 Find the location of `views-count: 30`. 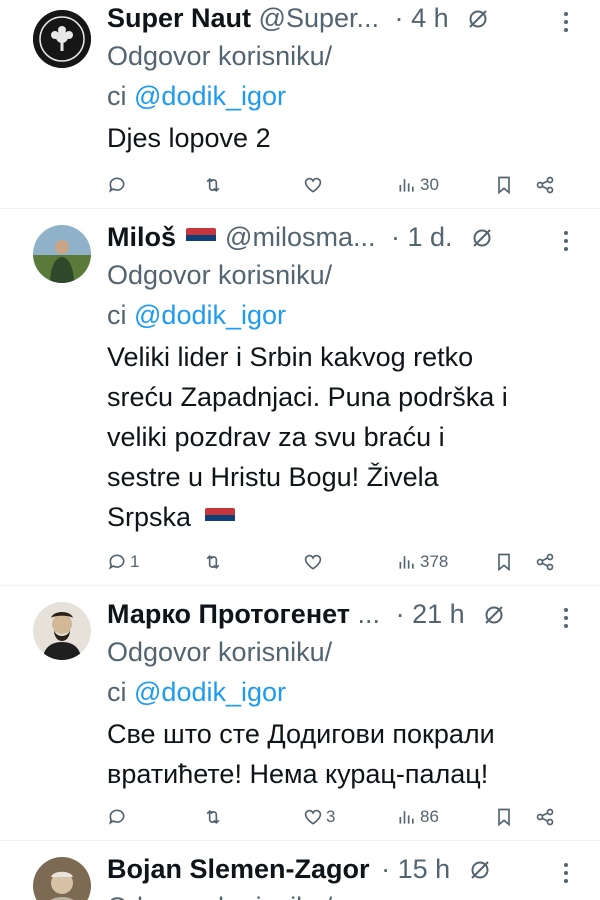

views-count: 30 is located at coordinates (429, 184).